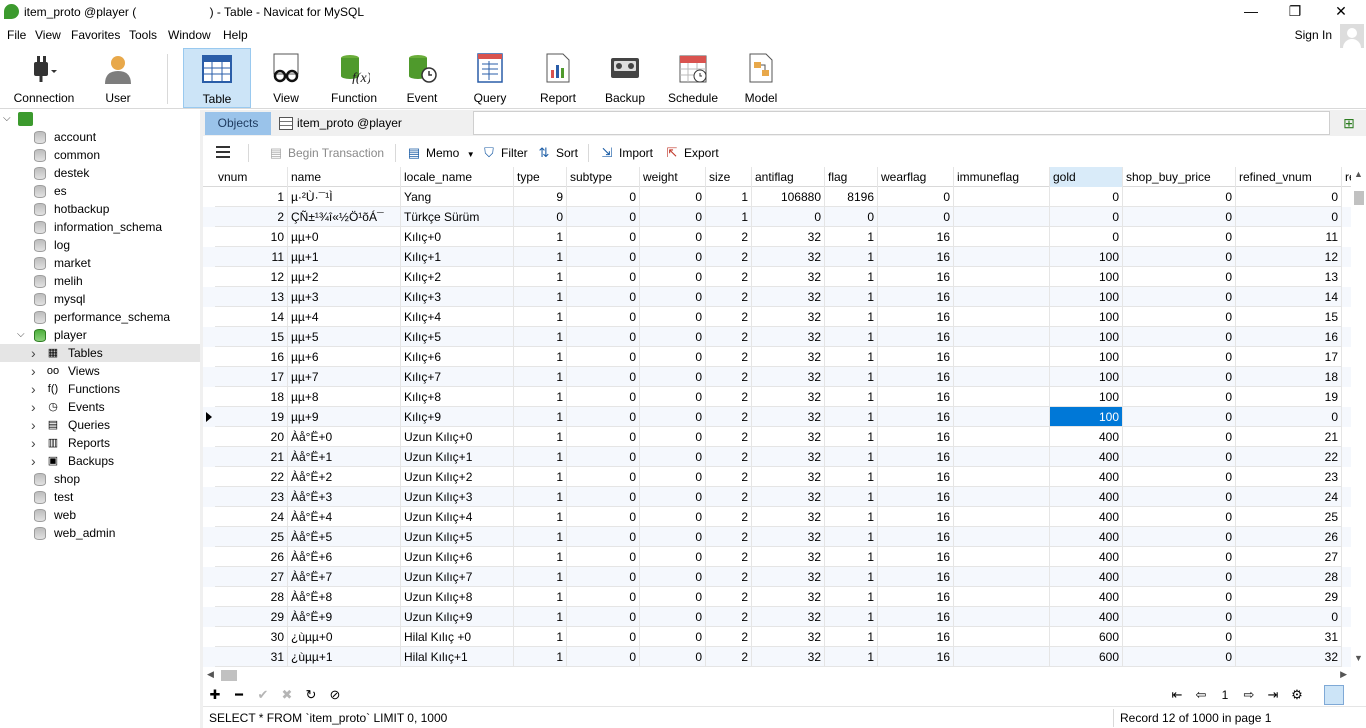 This screenshot has height=728, width=1366. I want to click on export-button: ⇱ Export, so click(691, 153).